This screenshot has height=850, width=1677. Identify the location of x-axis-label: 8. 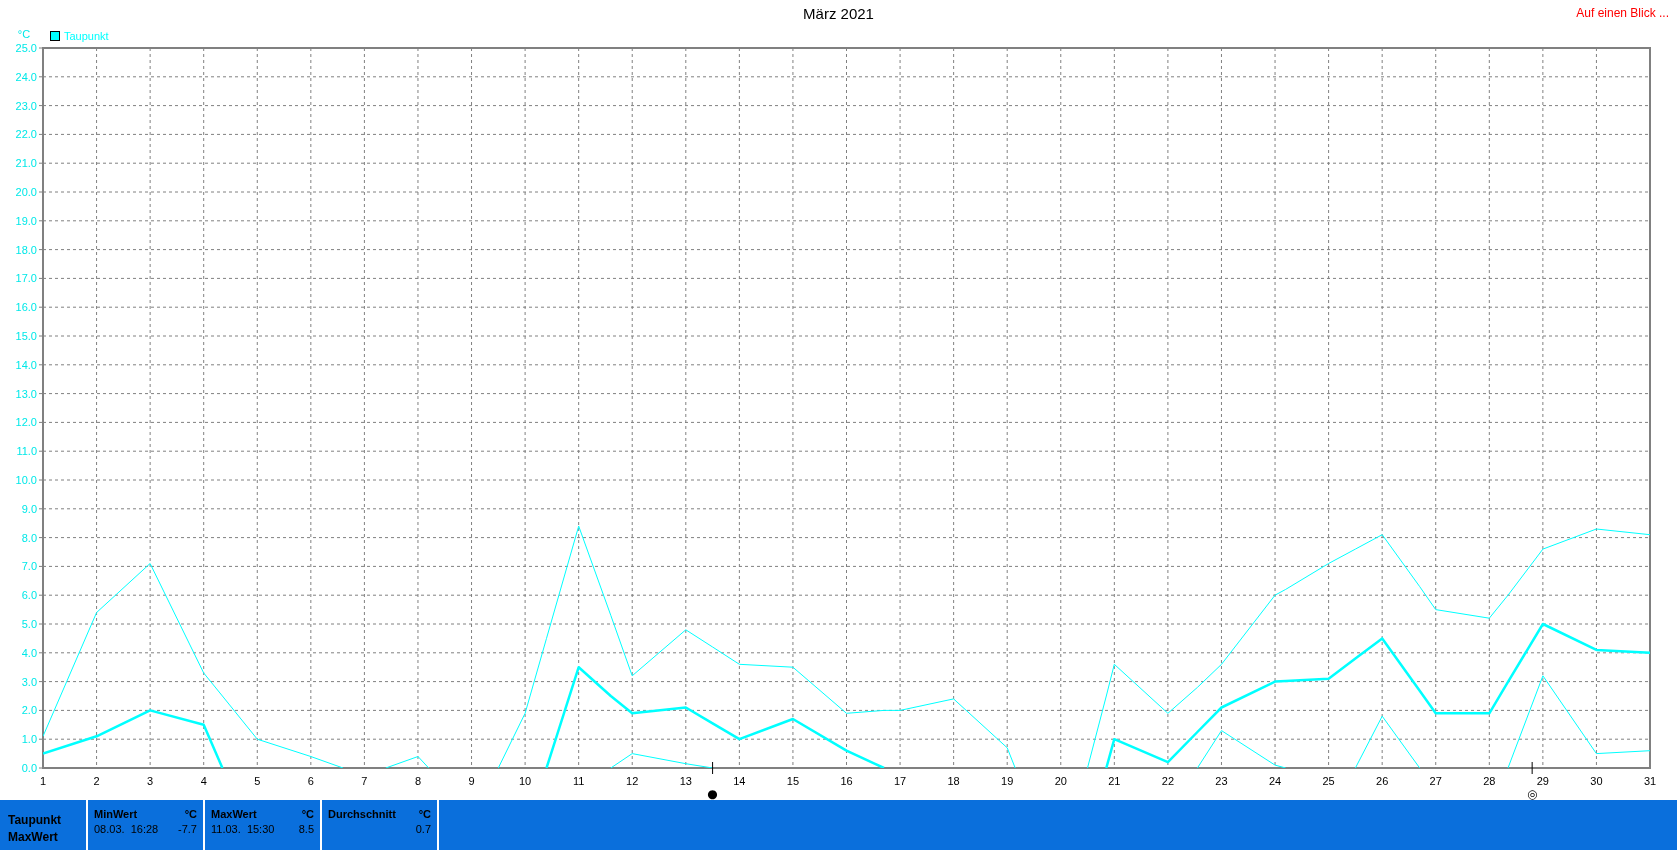
(418, 781).